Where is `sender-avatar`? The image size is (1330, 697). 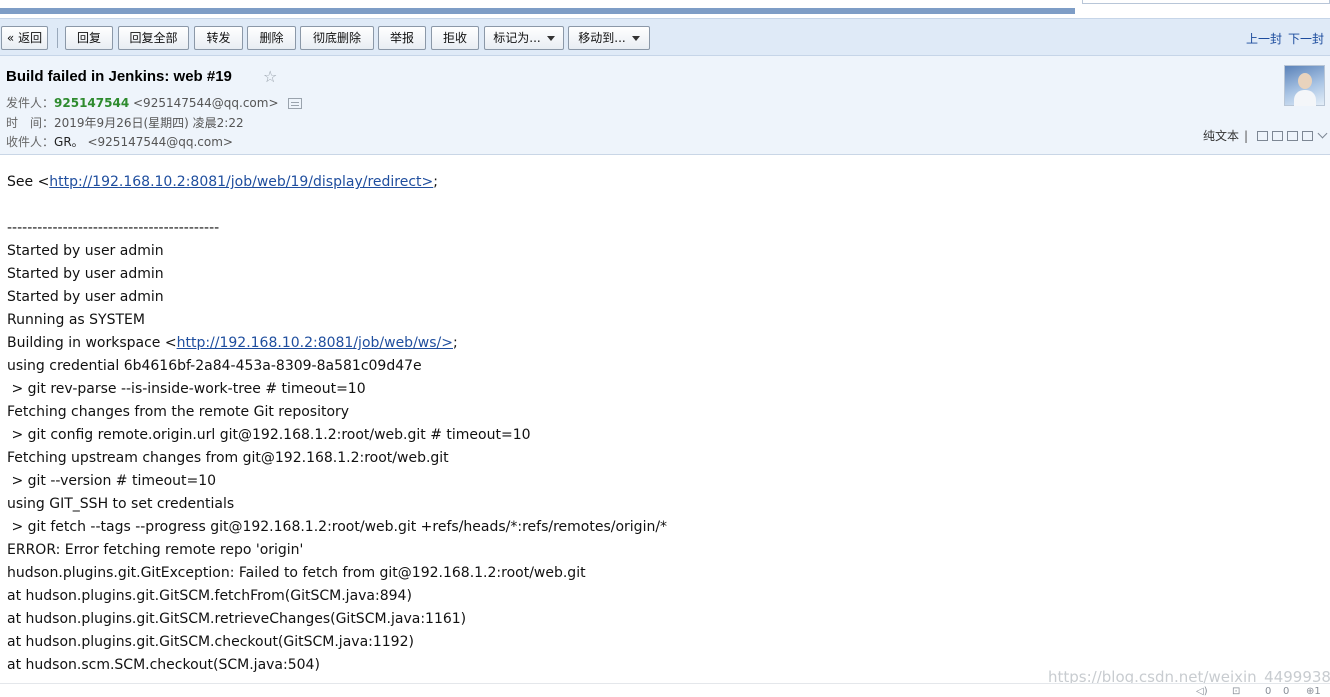 sender-avatar is located at coordinates (1304, 85).